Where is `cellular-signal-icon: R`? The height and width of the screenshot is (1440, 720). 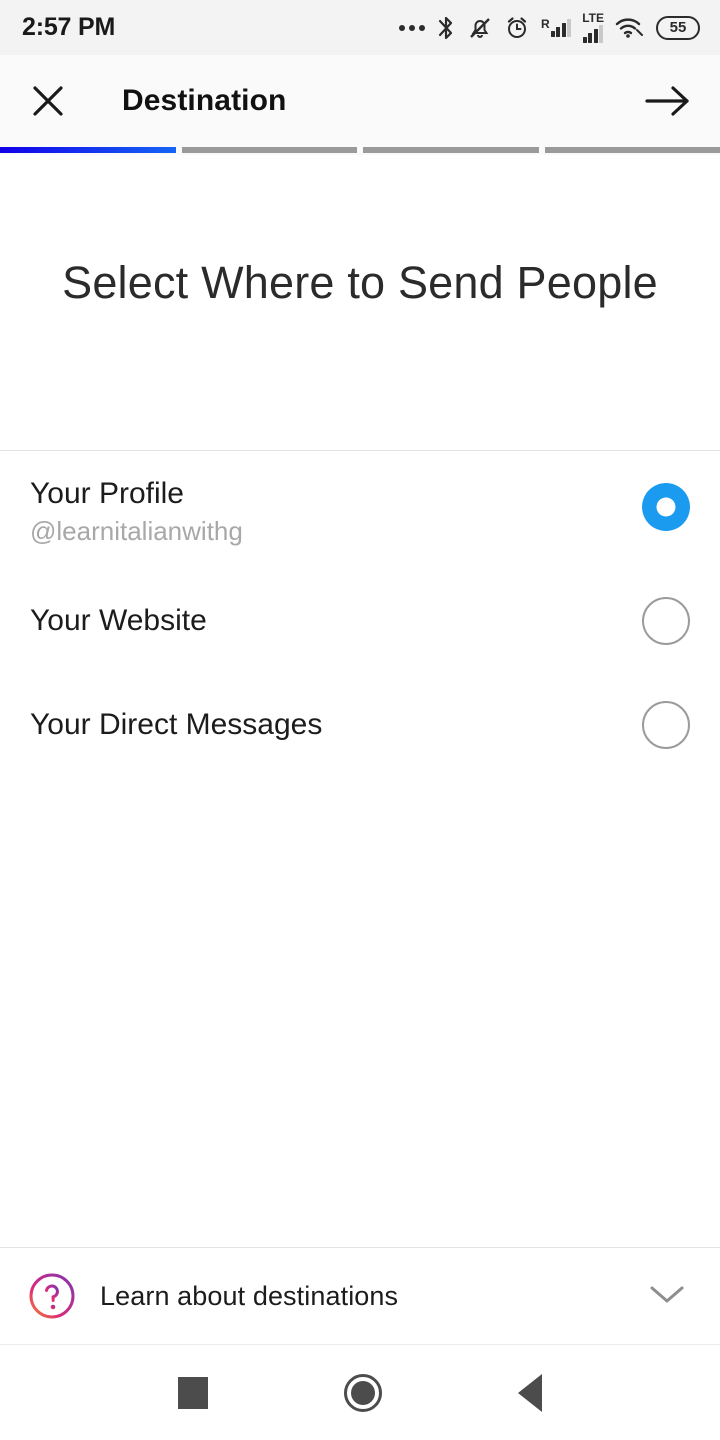 cellular-signal-icon: R is located at coordinates (556, 26).